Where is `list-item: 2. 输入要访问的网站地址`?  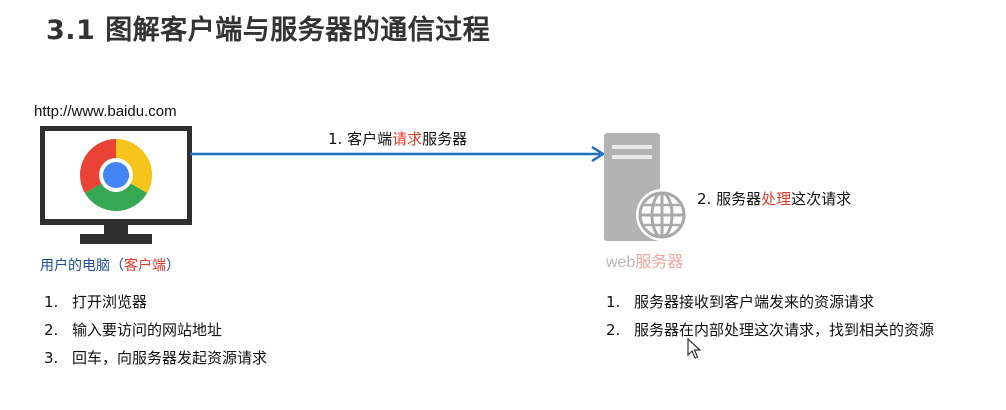 list-item: 2. 输入要访问的网站地址 is located at coordinates (155, 330).